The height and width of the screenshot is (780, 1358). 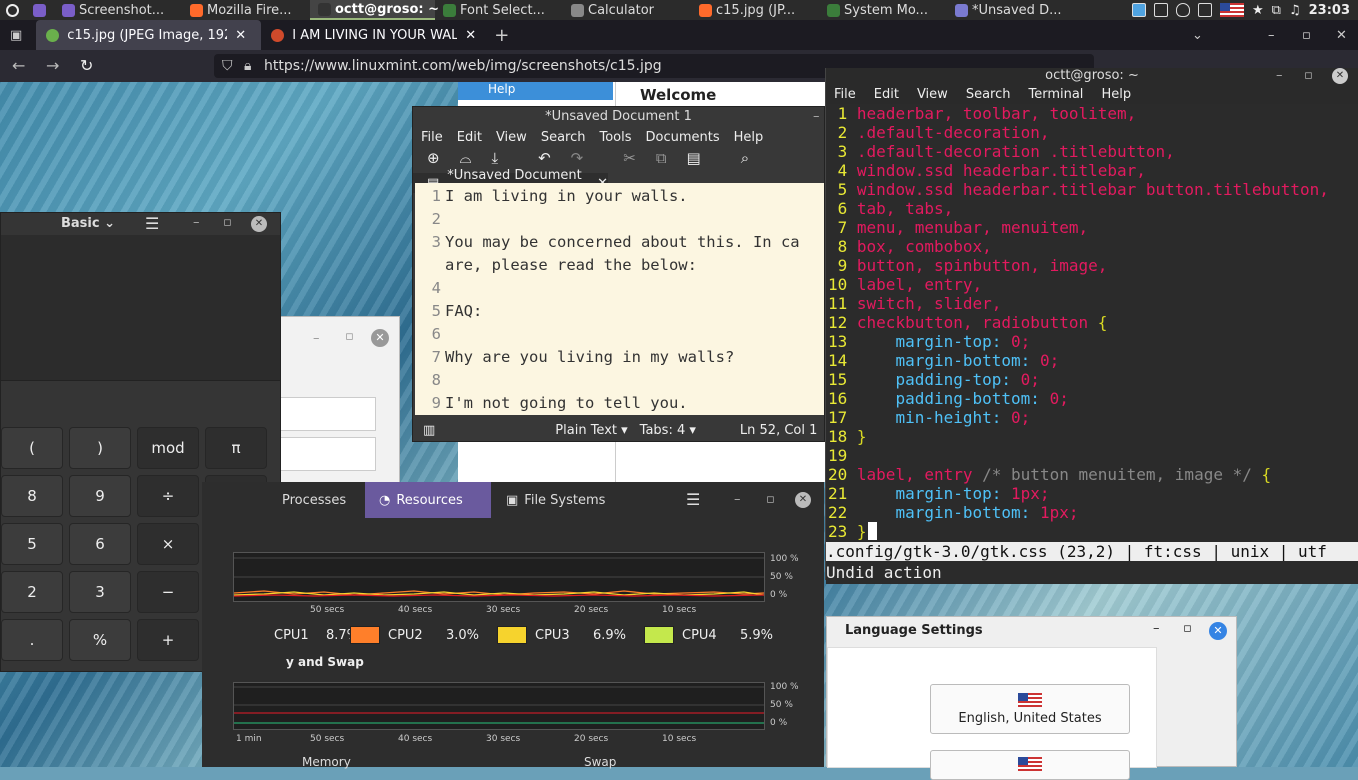 I want to click on undo-icon: ↶, so click(x=544, y=158).